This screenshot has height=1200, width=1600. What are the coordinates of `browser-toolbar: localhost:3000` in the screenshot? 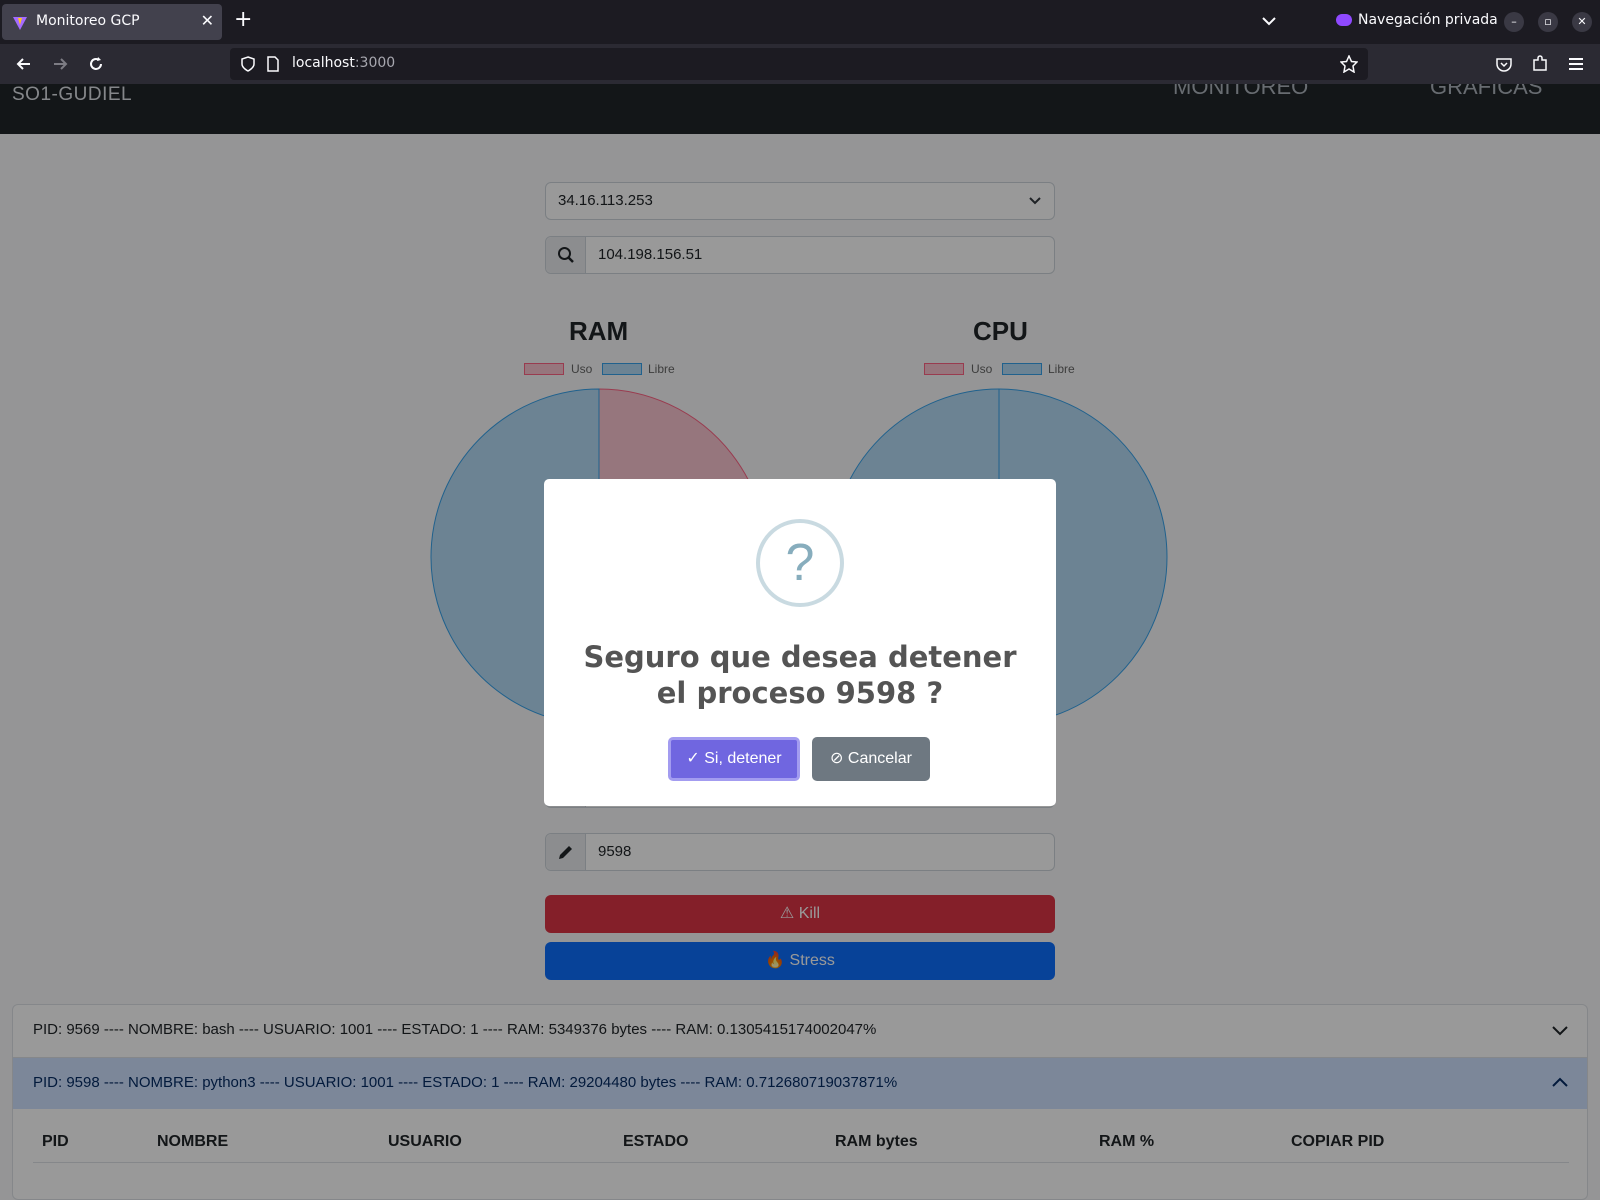 It's located at (800, 64).